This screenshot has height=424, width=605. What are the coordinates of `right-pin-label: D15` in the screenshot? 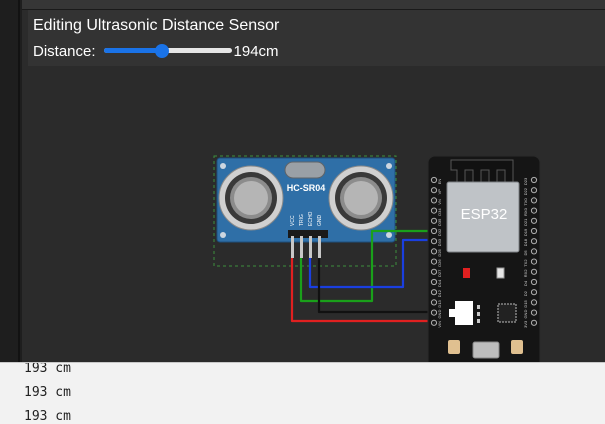 It's located at (525, 303).